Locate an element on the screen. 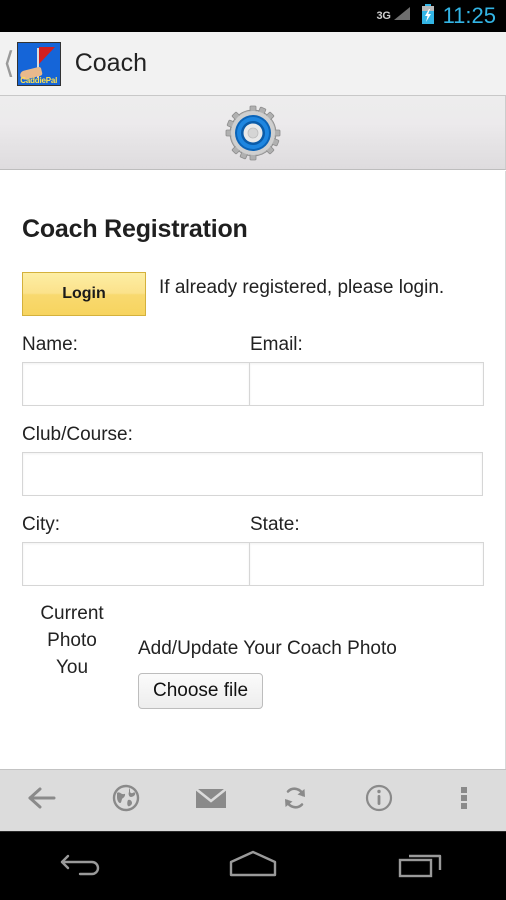 This screenshot has width=506, height=900. info-icon is located at coordinates (379, 800).